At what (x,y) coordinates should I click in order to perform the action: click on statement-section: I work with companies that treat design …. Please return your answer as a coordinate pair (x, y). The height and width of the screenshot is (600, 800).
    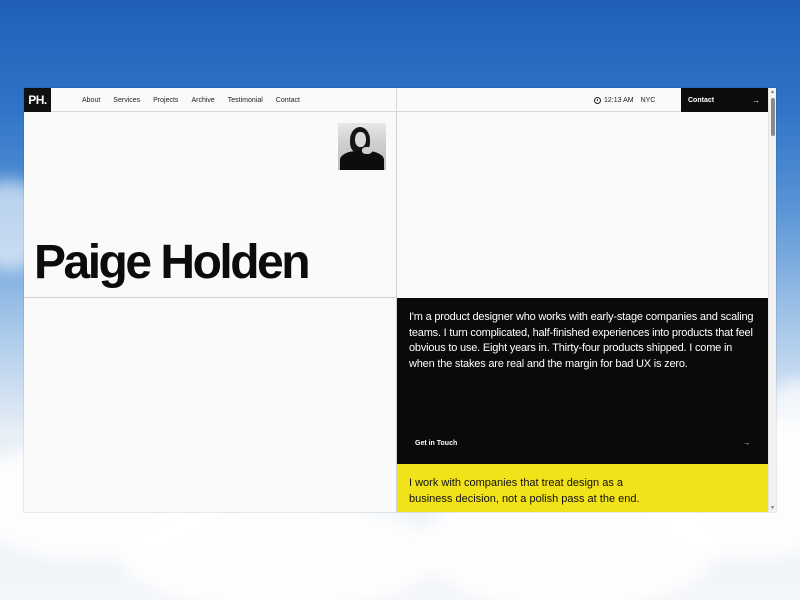
    Looking at the image, I should click on (582, 488).